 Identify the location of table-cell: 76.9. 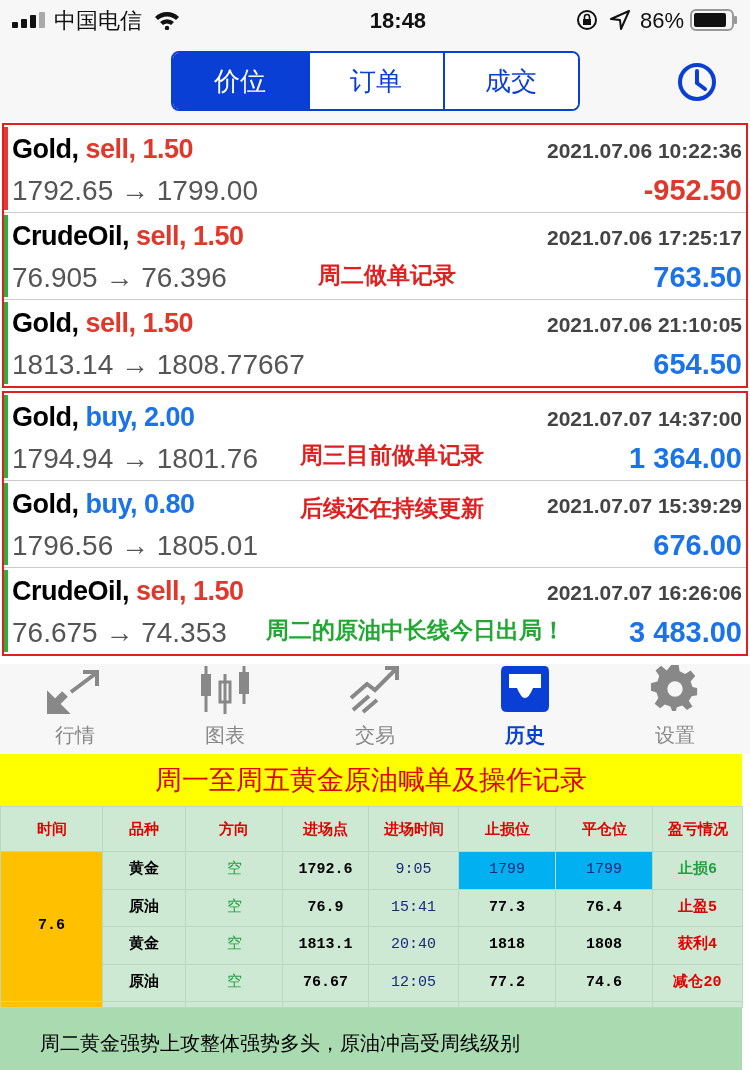
(325, 908).